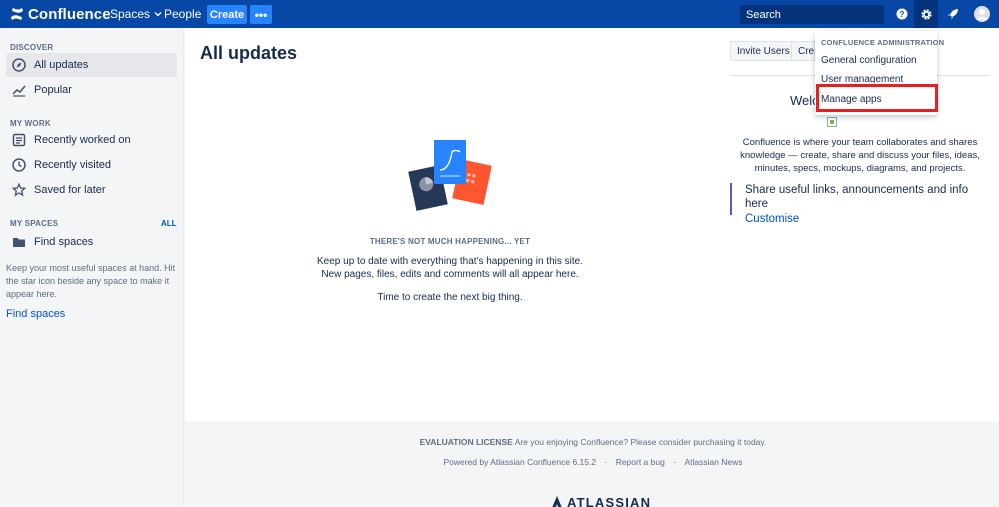  What do you see at coordinates (261, 14) in the screenshot?
I see `create-more-button: •••` at bounding box center [261, 14].